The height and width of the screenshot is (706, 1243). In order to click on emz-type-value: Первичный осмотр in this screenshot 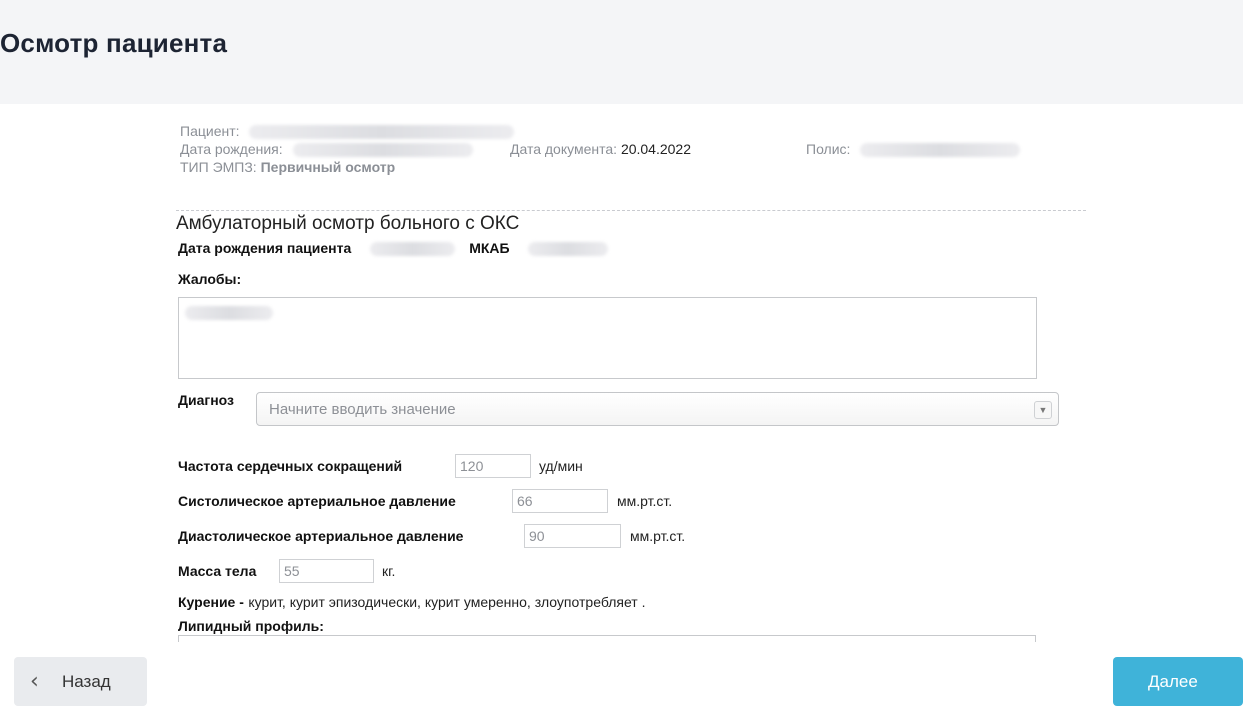, I will do `click(328, 167)`.